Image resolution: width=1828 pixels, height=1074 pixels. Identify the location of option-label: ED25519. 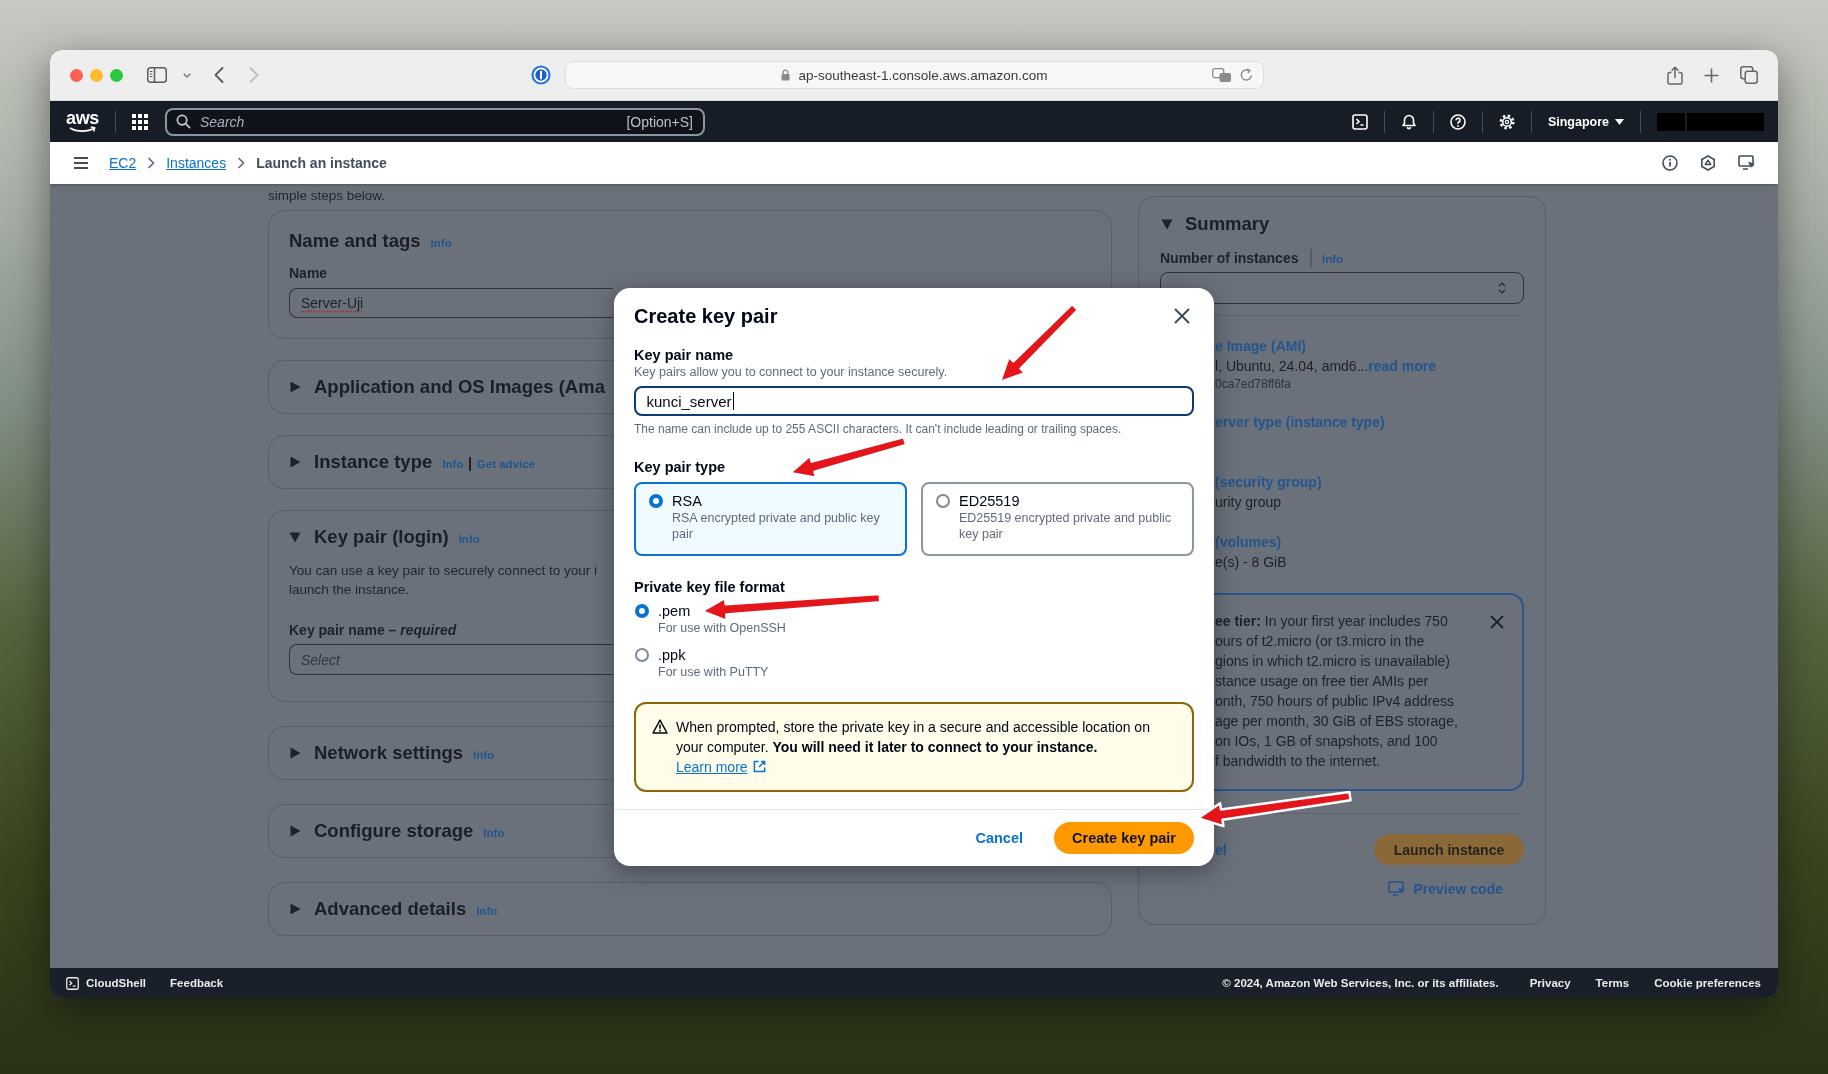
(989, 501).